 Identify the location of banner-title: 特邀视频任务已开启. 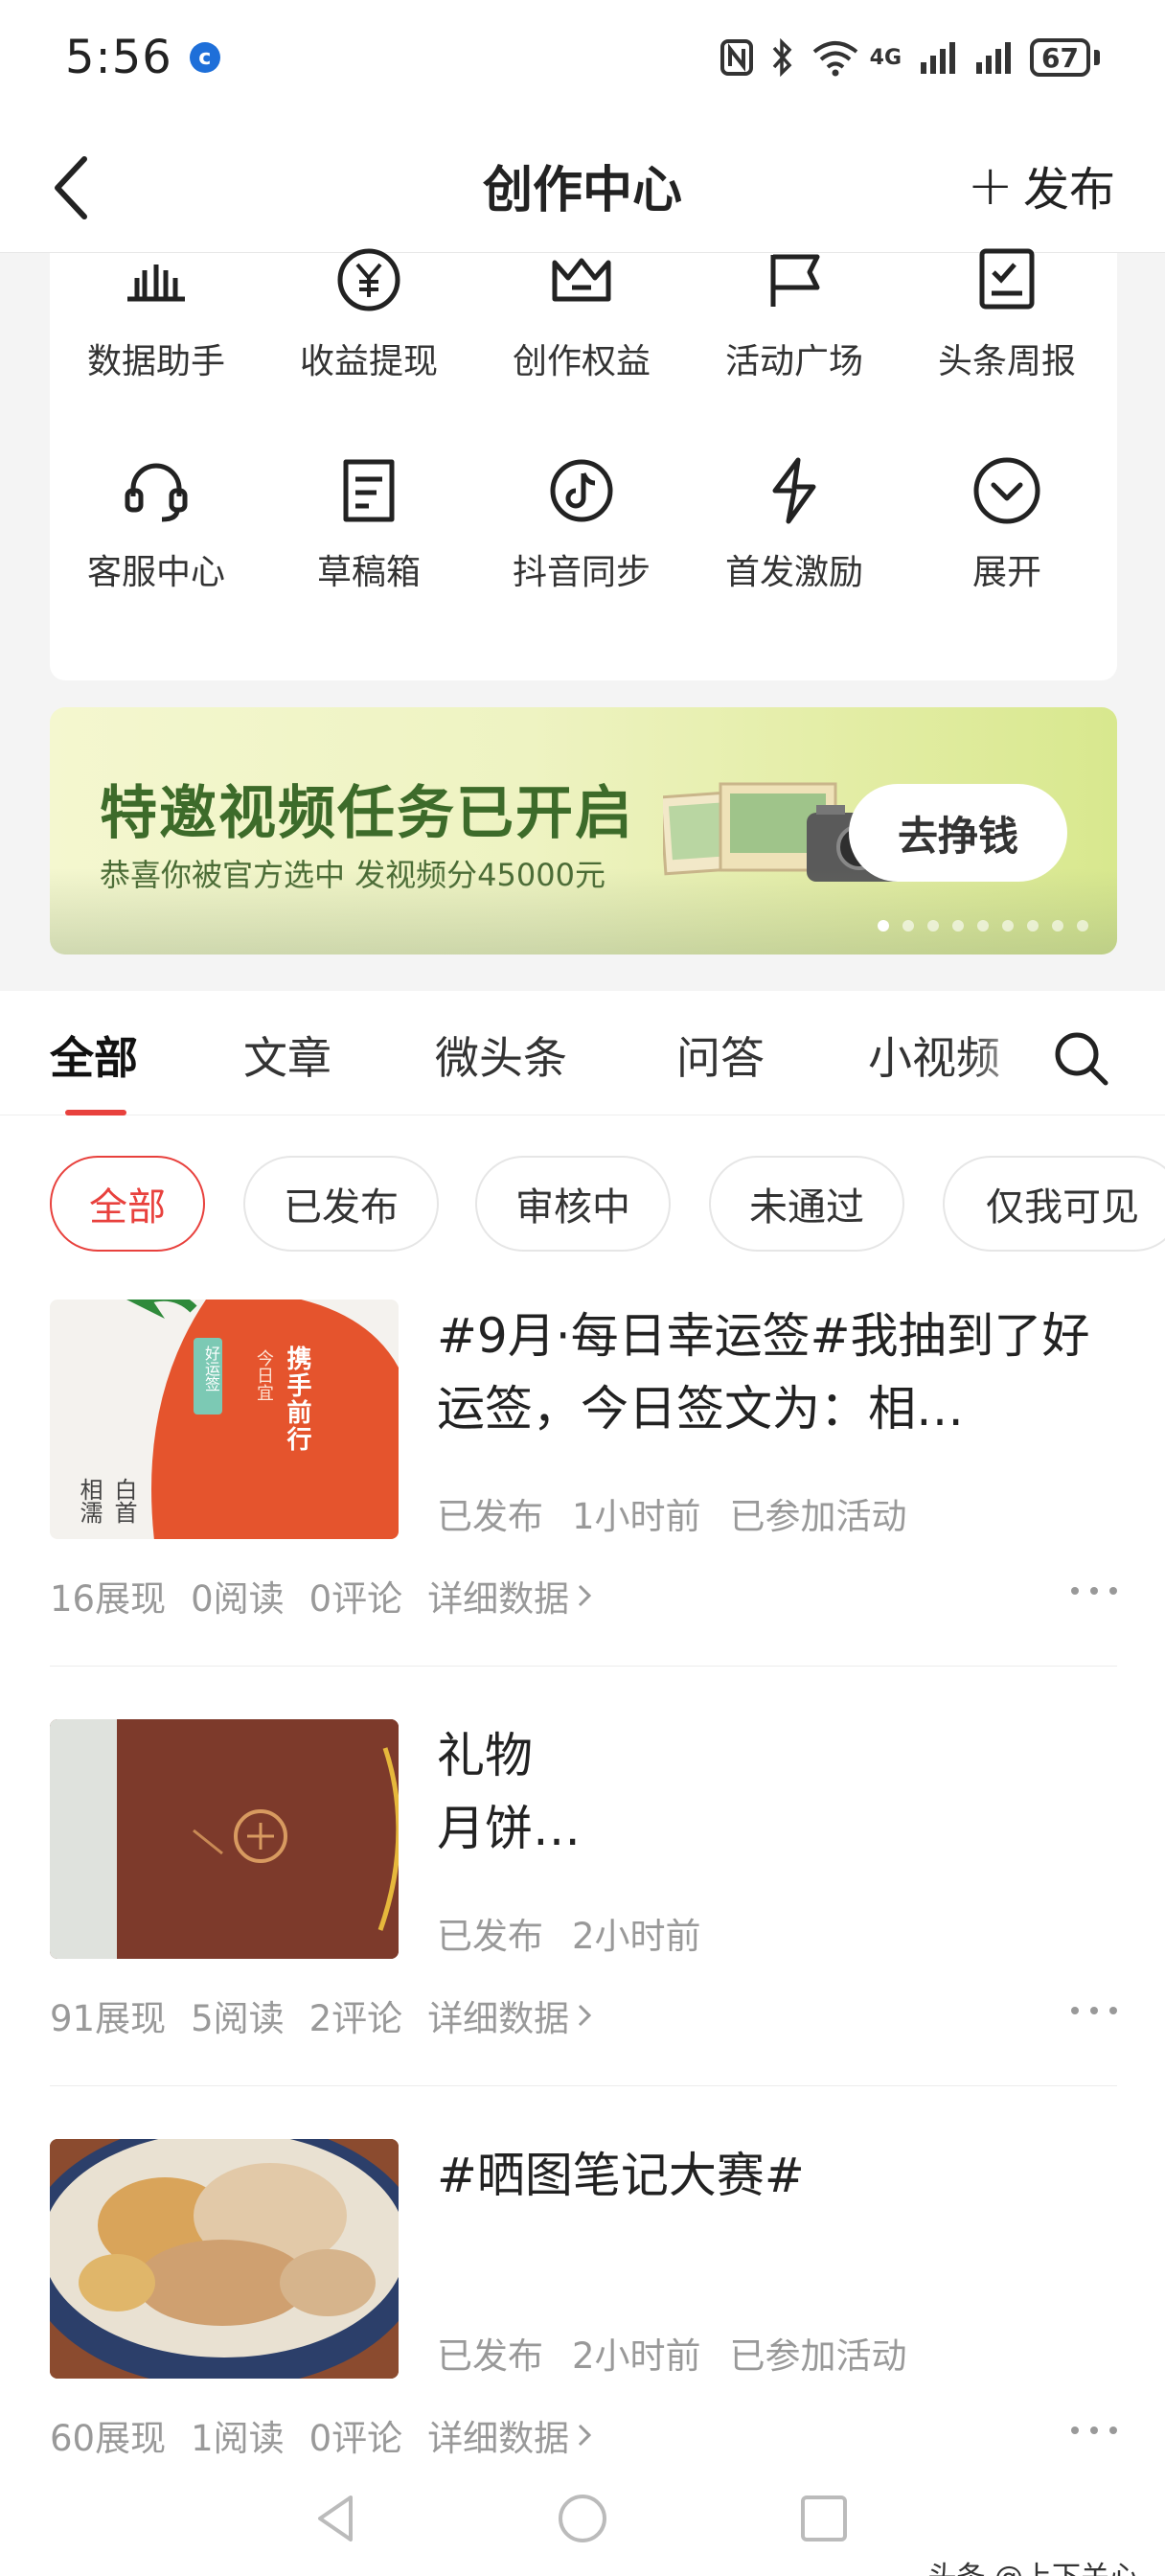
(367, 813).